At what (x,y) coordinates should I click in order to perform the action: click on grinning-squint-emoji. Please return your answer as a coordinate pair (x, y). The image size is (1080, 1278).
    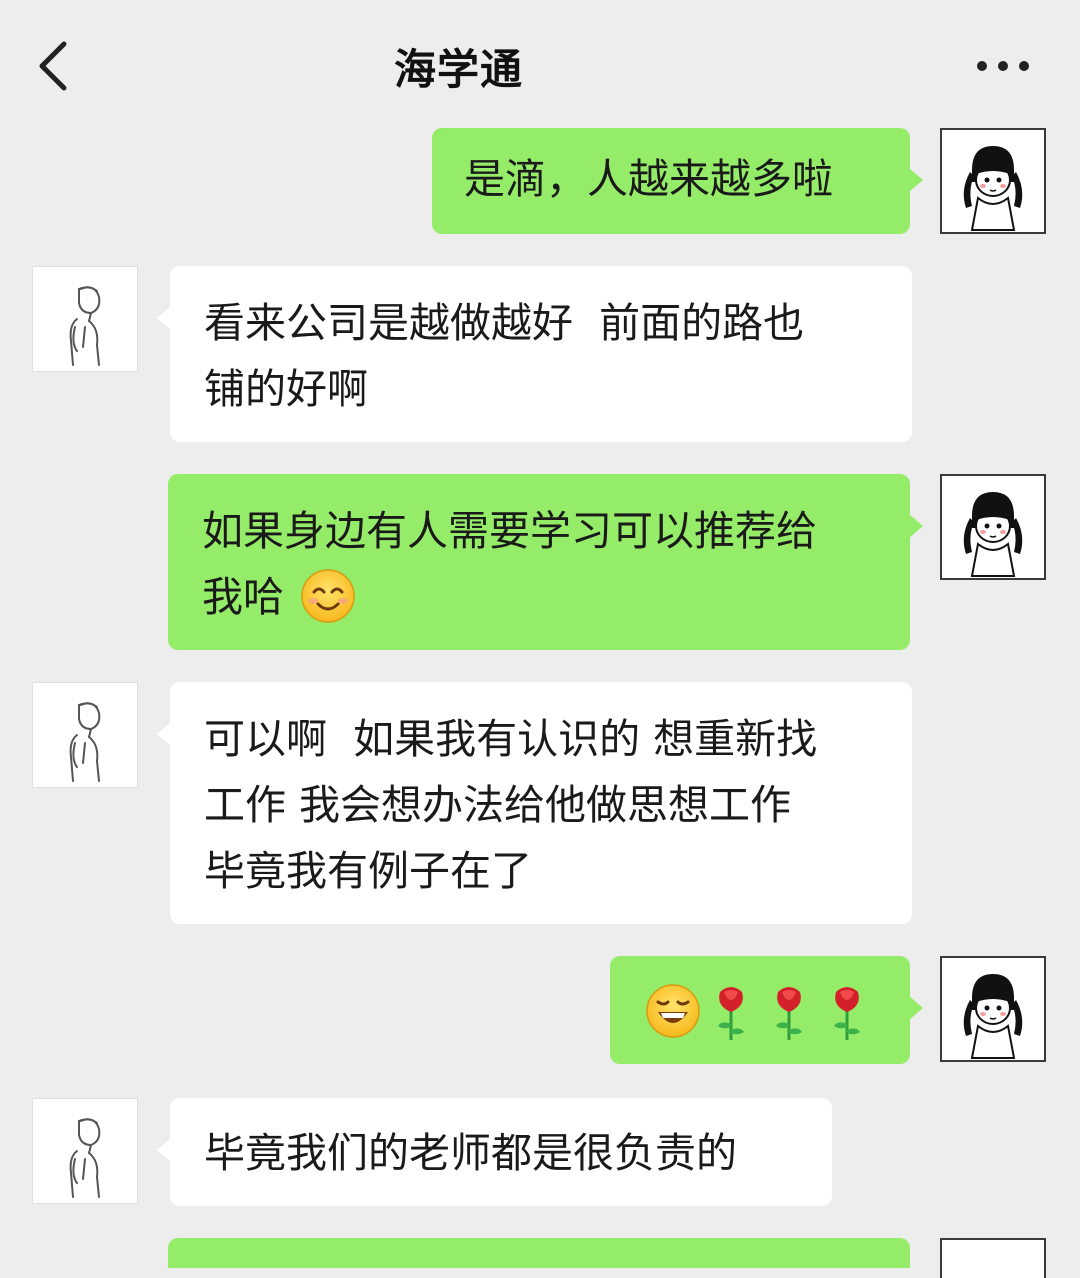
    Looking at the image, I should click on (673, 1011).